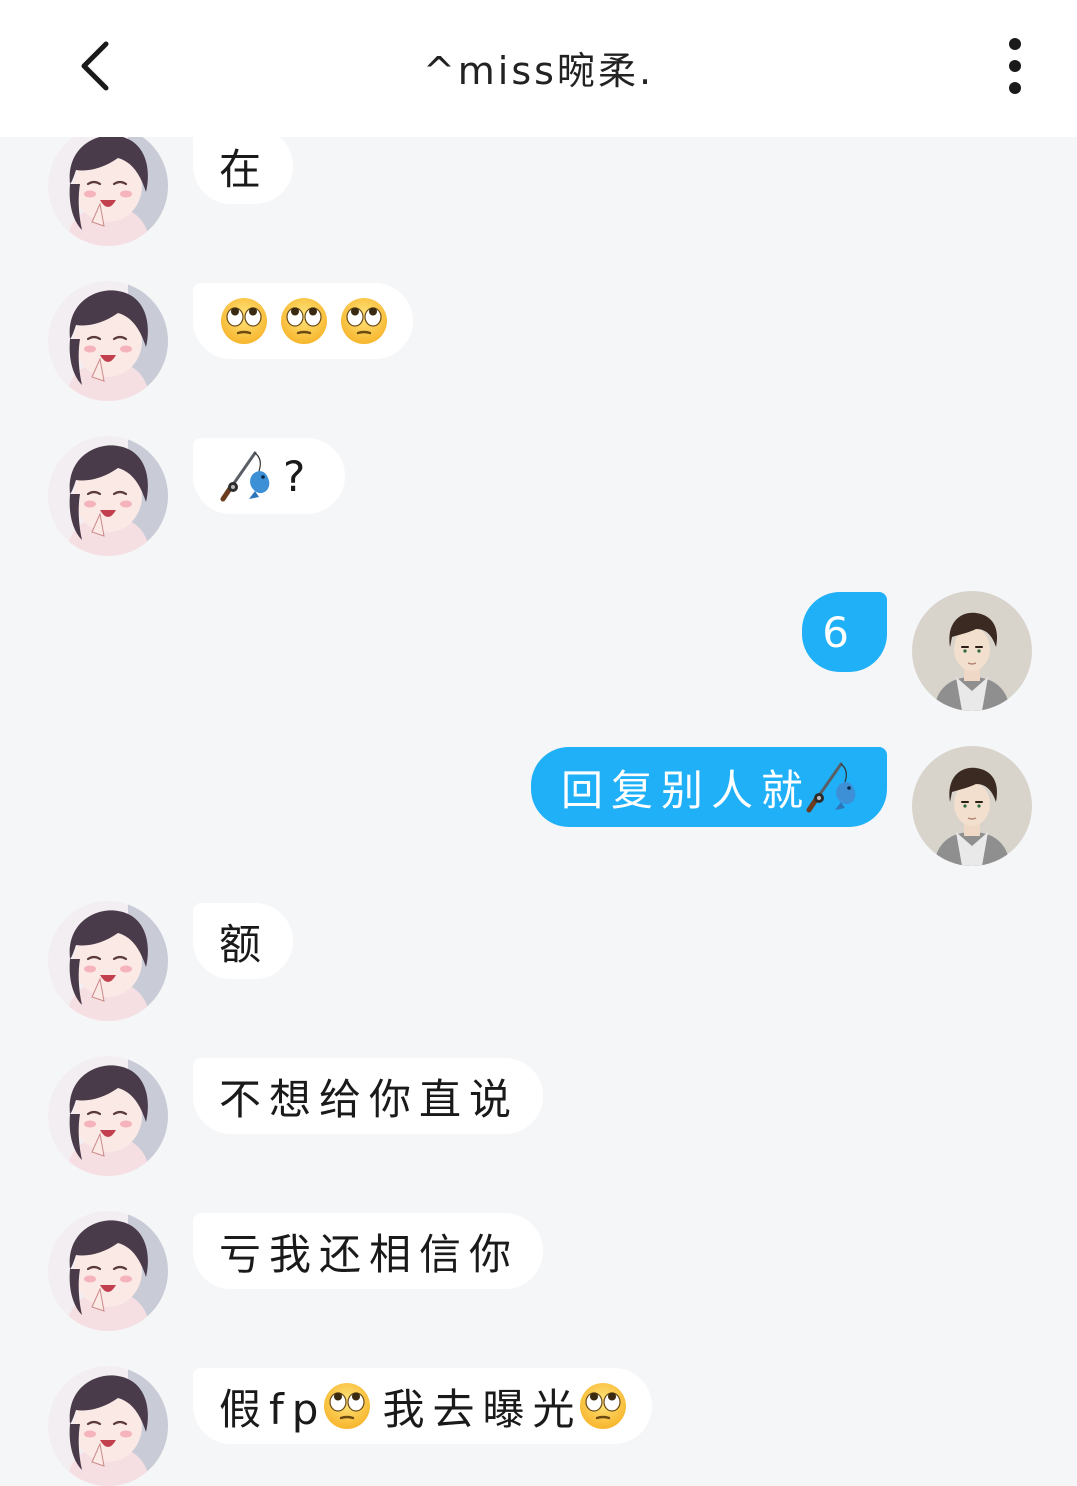 This screenshot has height=1486, width=1077. What do you see at coordinates (839, 632) in the screenshot?
I see `message-text: 6` at bounding box center [839, 632].